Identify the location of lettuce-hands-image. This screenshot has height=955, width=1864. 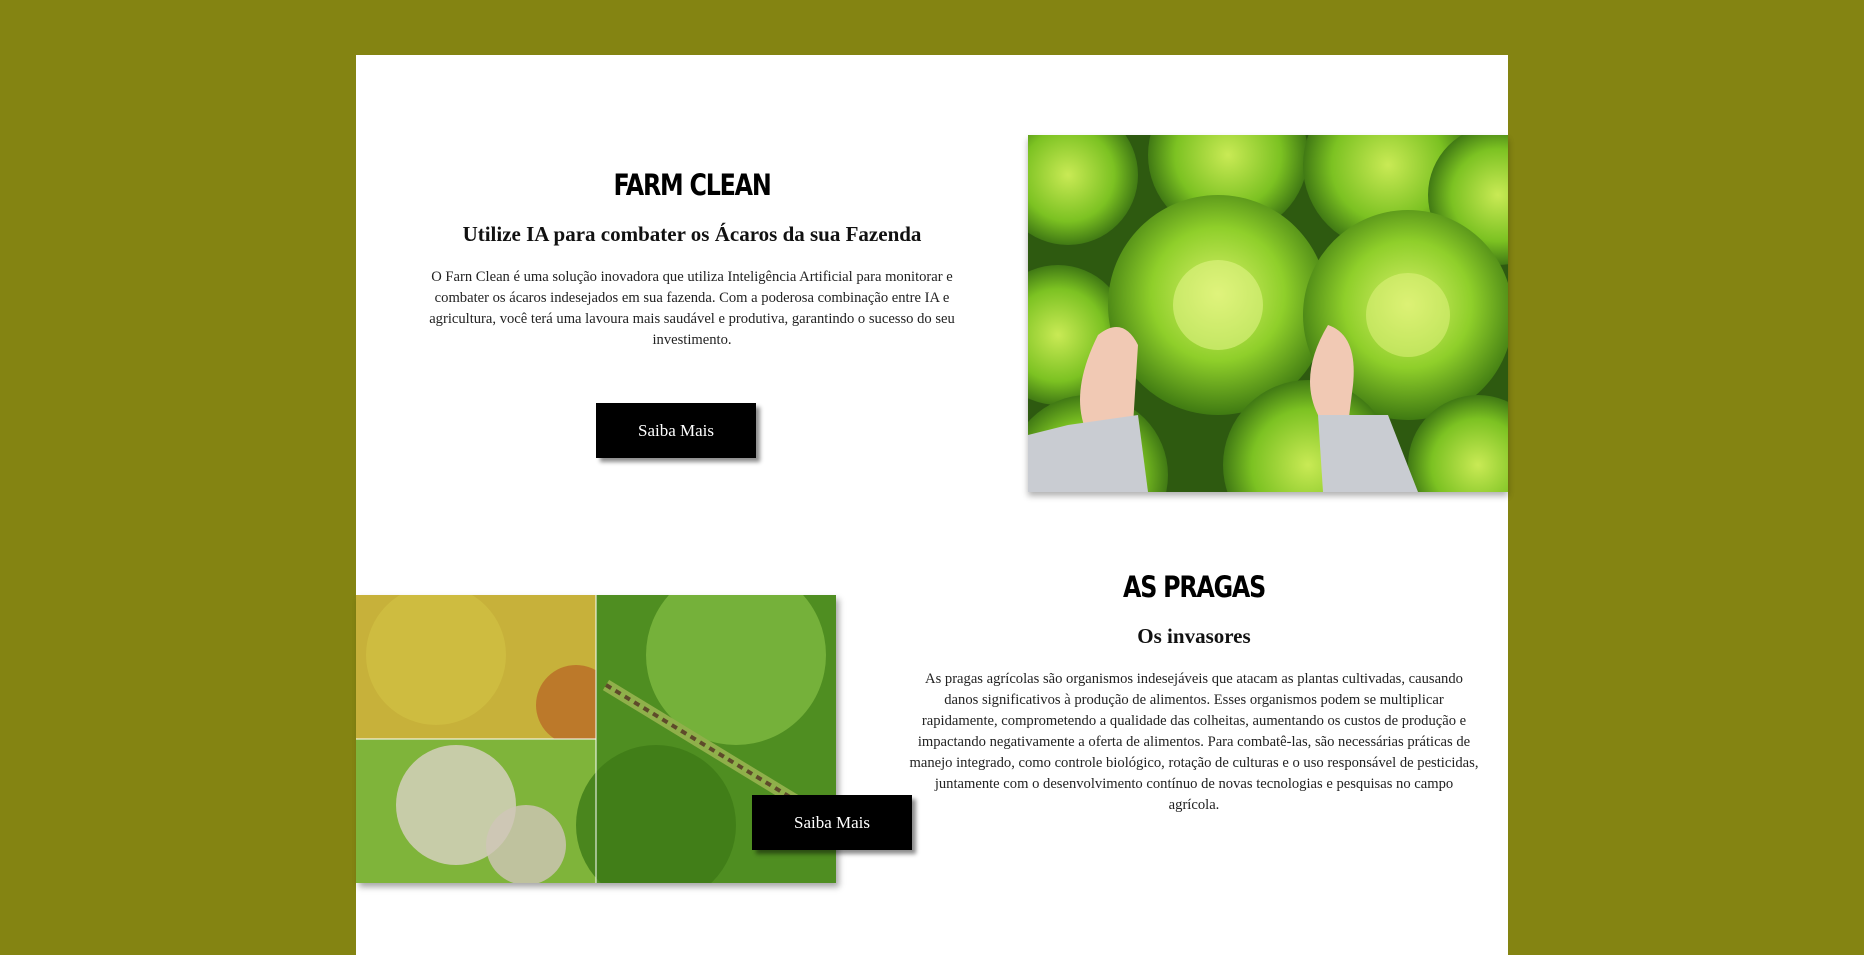
(1268, 313).